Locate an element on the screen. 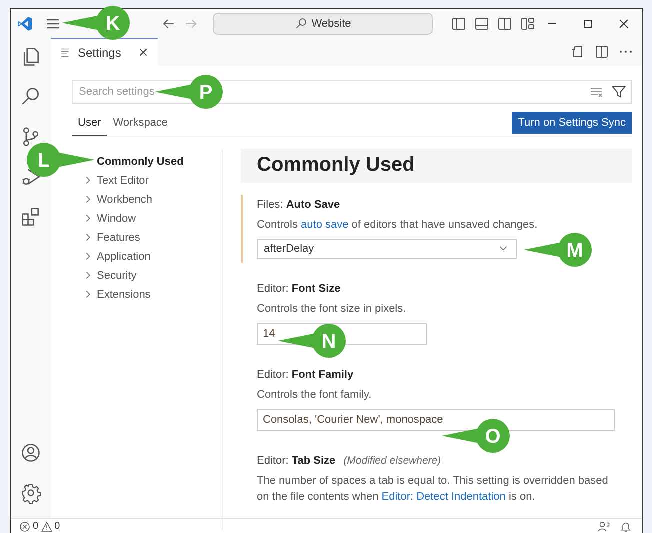 The height and width of the screenshot is (533, 652). setting-title: Files: Auto Save is located at coordinates (299, 205).